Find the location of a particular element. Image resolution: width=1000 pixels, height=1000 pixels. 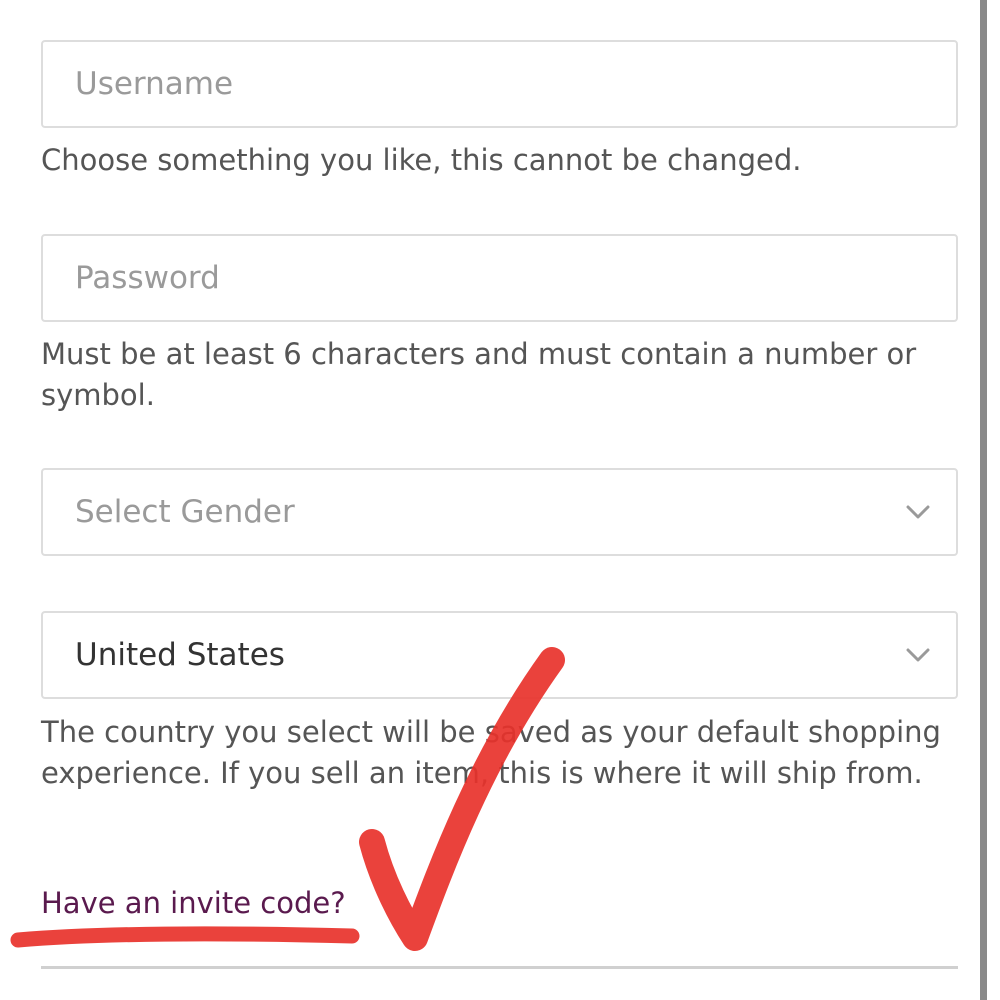

username-input: Username is located at coordinates (499, 84).